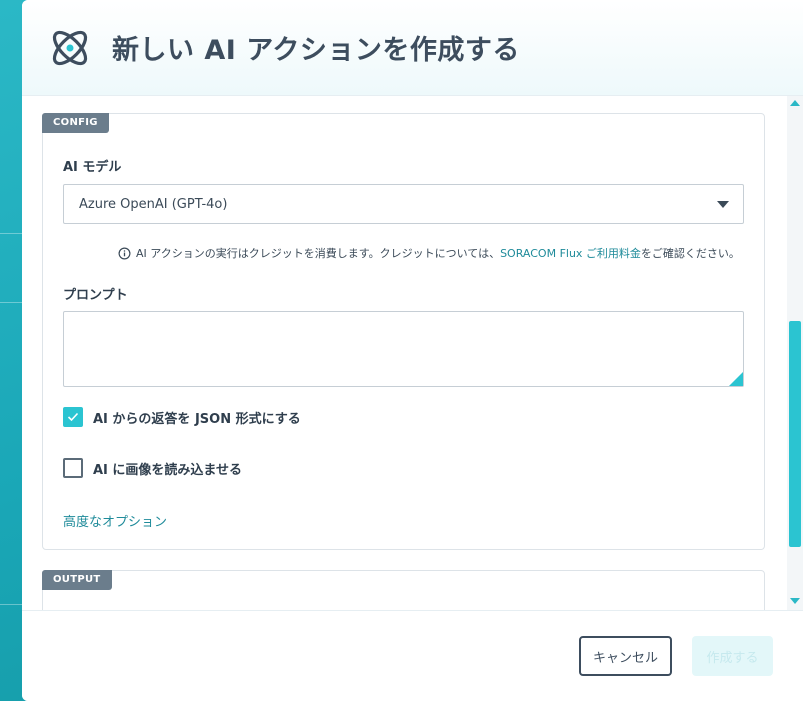 The width and height of the screenshot is (803, 701). Describe the element at coordinates (412, 655) in the screenshot. I see `modal-footer: キャンセル 作成する` at that location.